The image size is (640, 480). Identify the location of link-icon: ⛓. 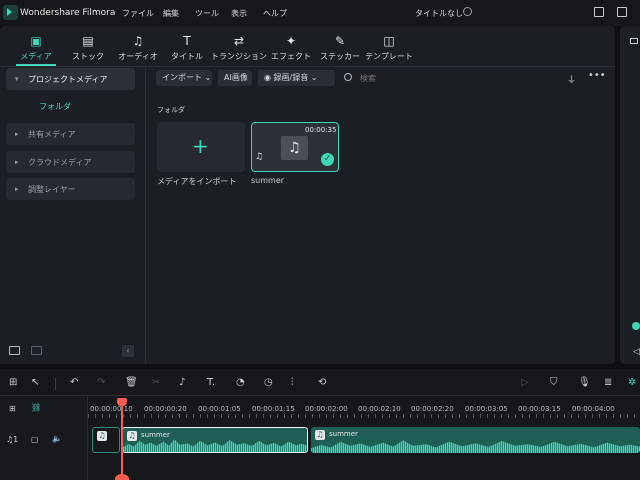
(36, 407).